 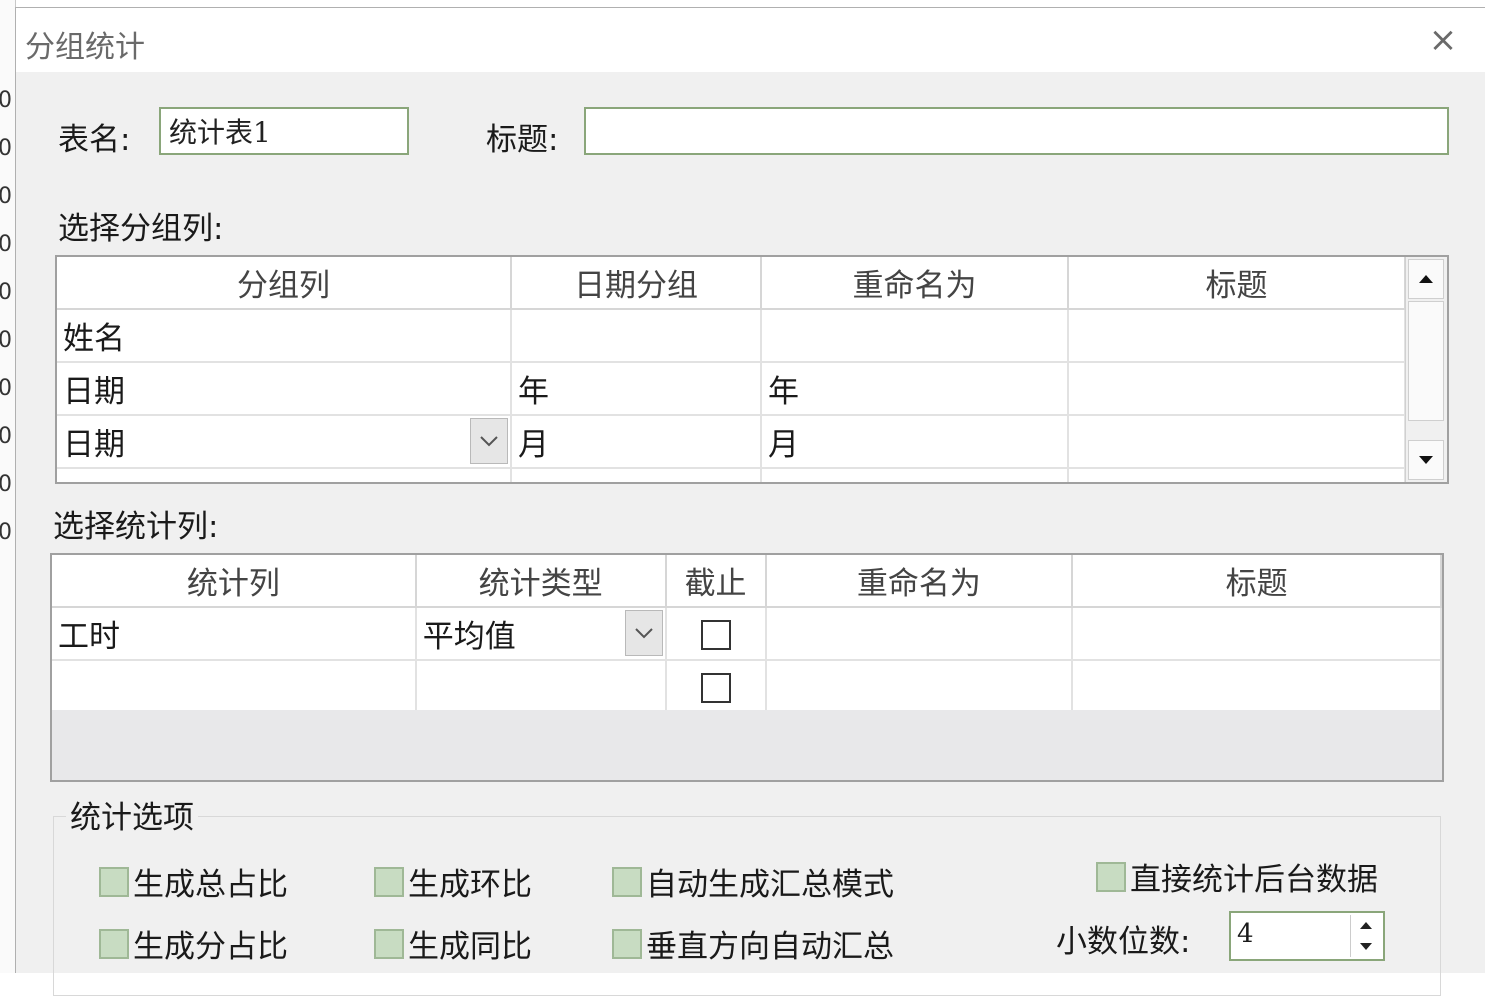 I want to click on header-group-column: 分组列, so click(x=284, y=283).